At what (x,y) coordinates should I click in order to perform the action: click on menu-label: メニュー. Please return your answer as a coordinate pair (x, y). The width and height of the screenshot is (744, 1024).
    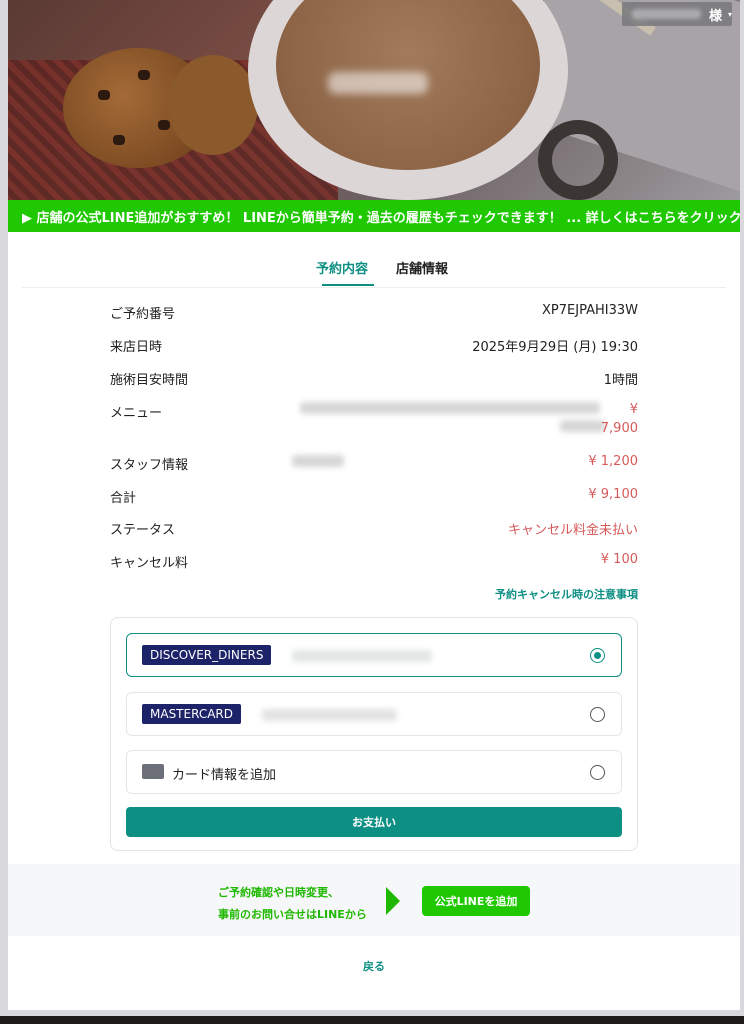
    Looking at the image, I should click on (136, 413).